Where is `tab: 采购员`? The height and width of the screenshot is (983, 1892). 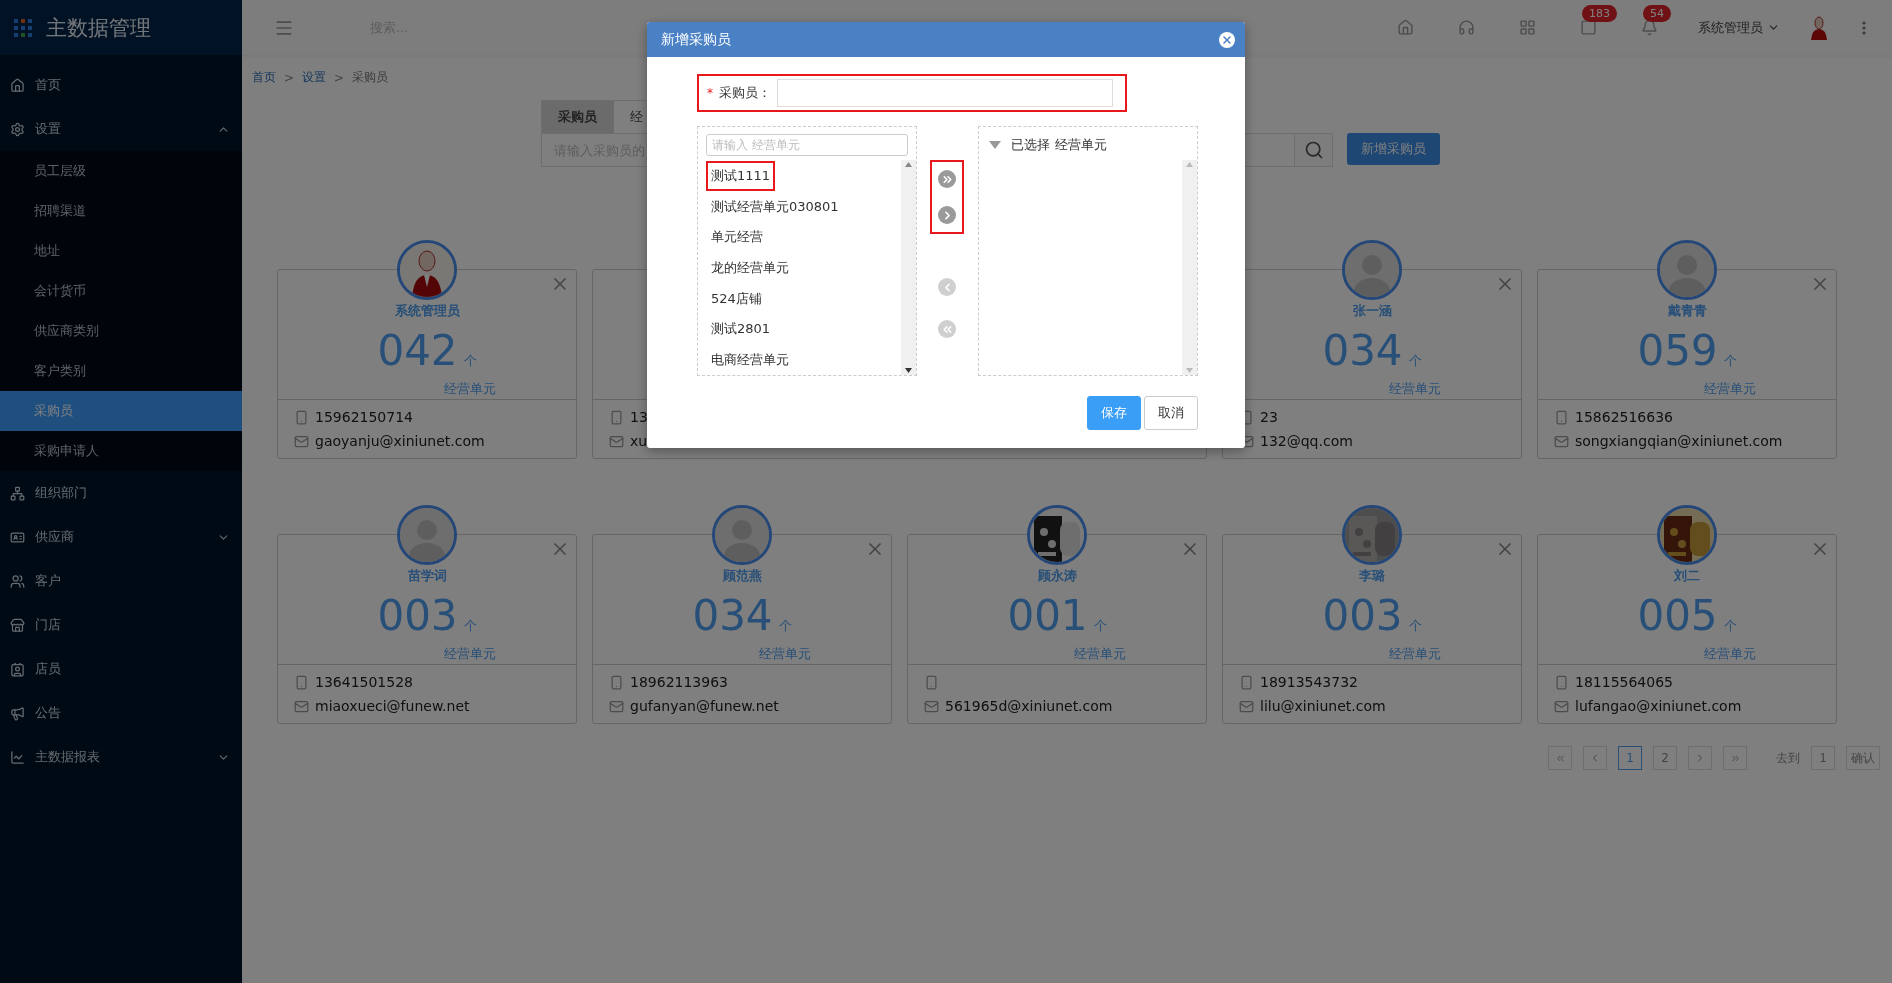 tab: 采购员 is located at coordinates (577, 116).